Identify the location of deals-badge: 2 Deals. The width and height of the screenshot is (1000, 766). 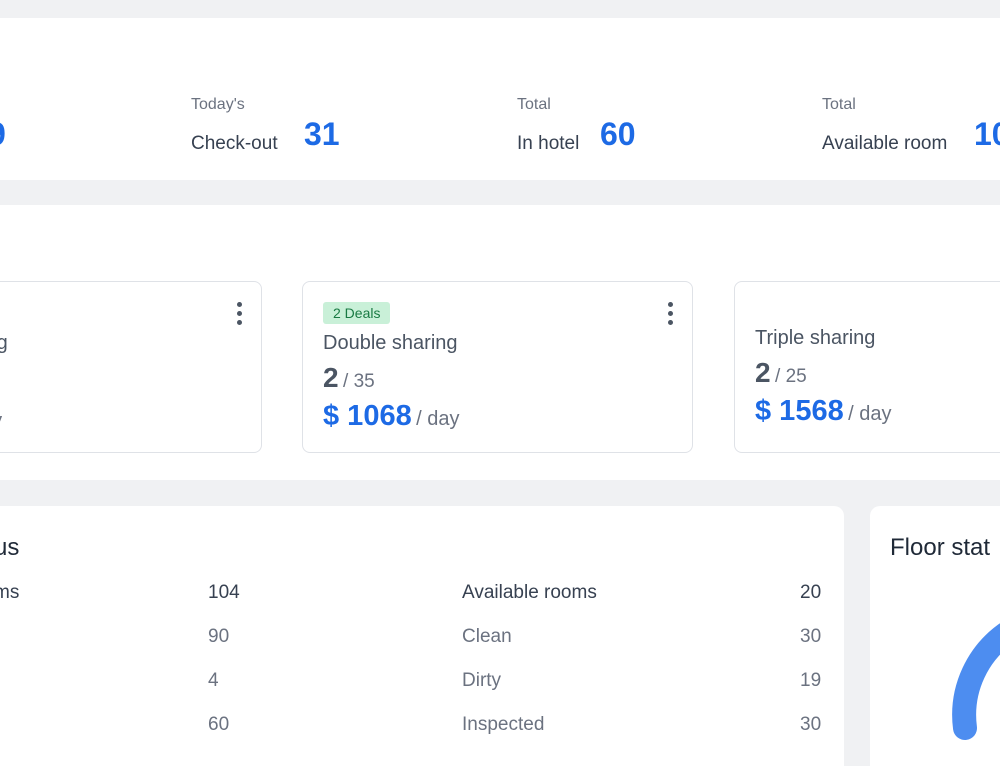
(357, 313).